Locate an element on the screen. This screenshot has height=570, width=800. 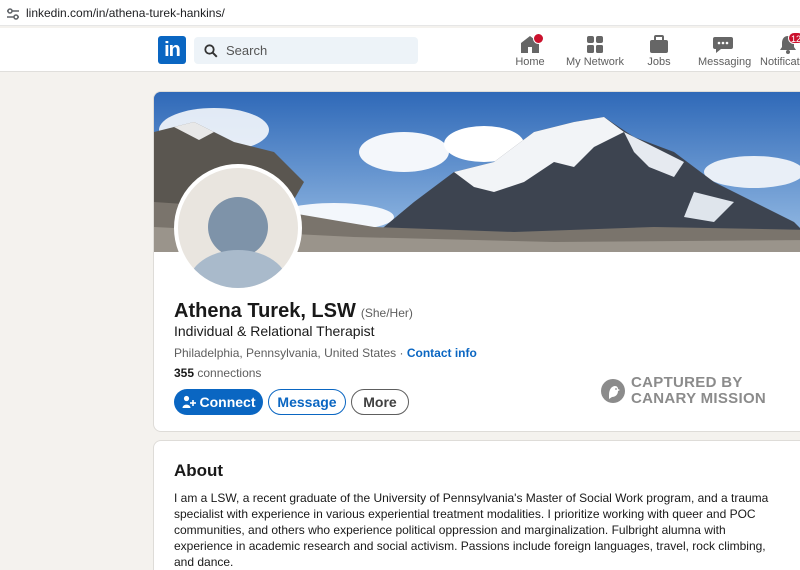
nav-messaging-label: Messaging is located at coordinates (725, 62).